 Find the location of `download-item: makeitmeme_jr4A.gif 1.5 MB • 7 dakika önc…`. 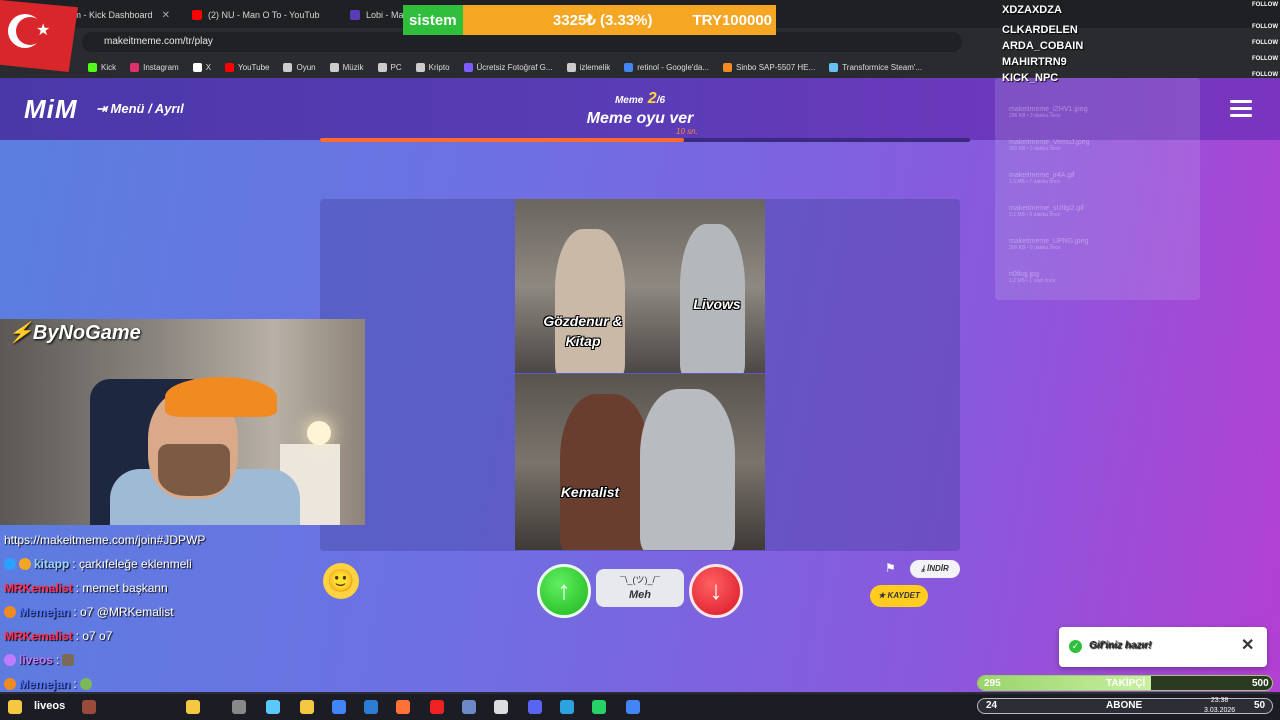

download-item: makeitmeme_jr4A.gif 1.5 MB • 7 dakika önc… is located at coordinates (1042, 178).